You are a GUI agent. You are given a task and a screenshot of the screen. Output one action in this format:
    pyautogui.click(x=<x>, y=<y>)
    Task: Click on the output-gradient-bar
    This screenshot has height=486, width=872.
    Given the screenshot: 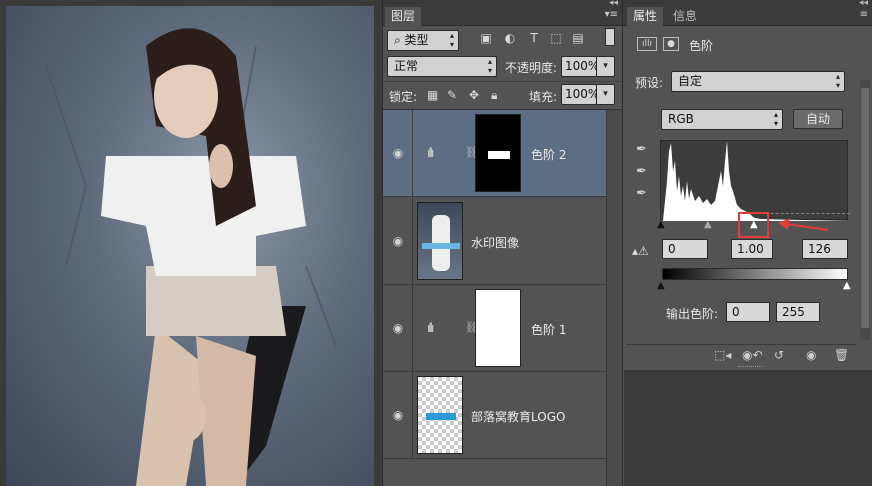 What is the action you would take?
    pyautogui.click(x=755, y=274)
    